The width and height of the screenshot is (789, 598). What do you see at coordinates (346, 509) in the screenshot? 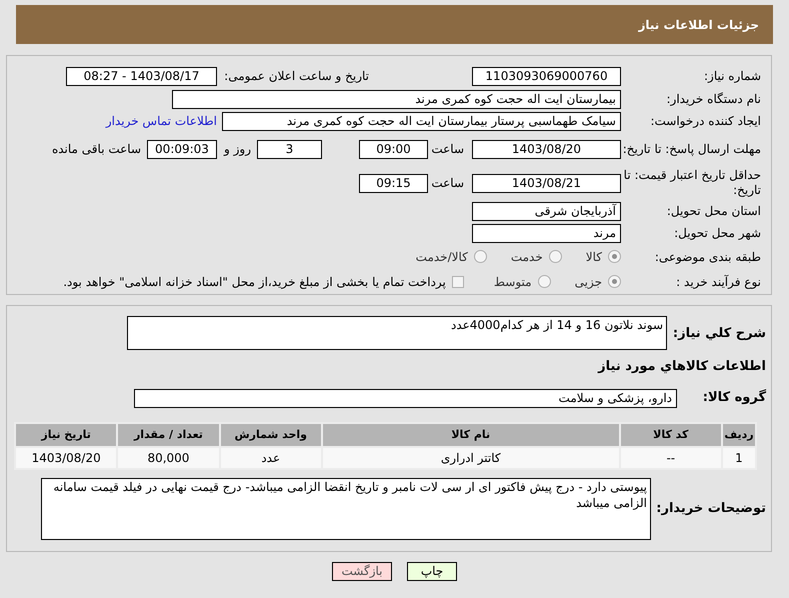
I see `textarea-field: پیوستی دارد - درج پیش فاکتور ای ار سی لات نامبر و تاریخ انقضا الزامی میباشد- درج قیمت نهایی در فیلد قیمت سامانه الزامی میباشد` at bounding box center [346, 509].